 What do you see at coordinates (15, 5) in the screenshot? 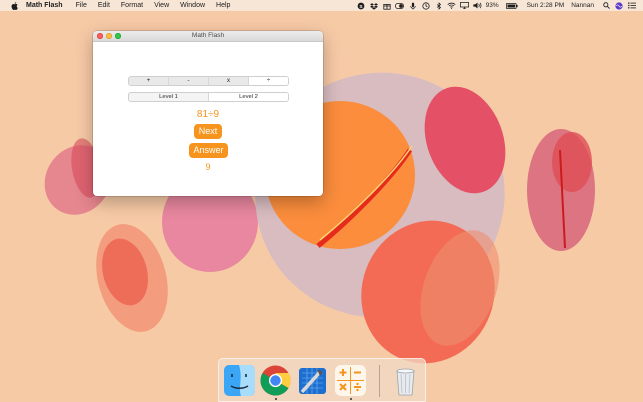
I see `apple-menu-icon` at bounding box center [15, 5].